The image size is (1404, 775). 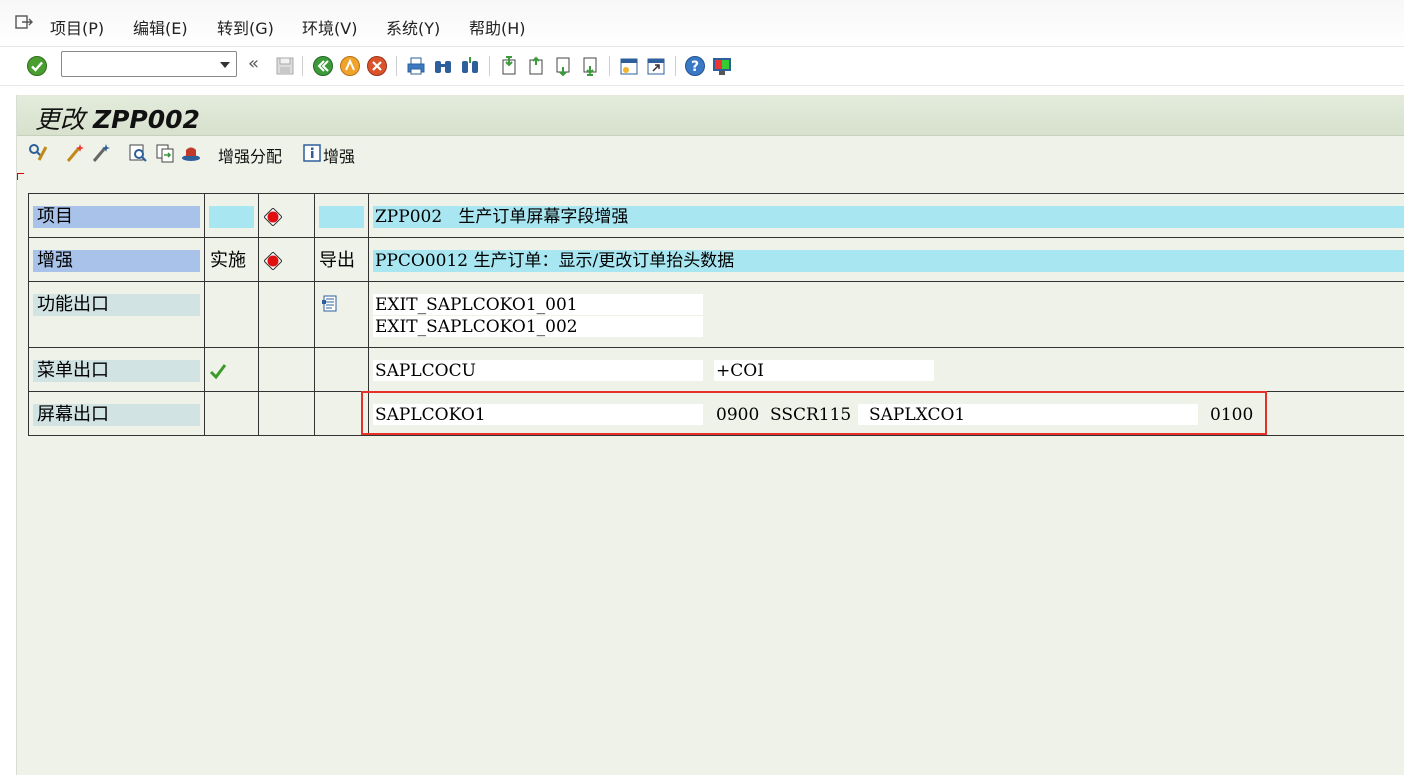 I want to click on last-page-icon, so click(x=590, y=66).